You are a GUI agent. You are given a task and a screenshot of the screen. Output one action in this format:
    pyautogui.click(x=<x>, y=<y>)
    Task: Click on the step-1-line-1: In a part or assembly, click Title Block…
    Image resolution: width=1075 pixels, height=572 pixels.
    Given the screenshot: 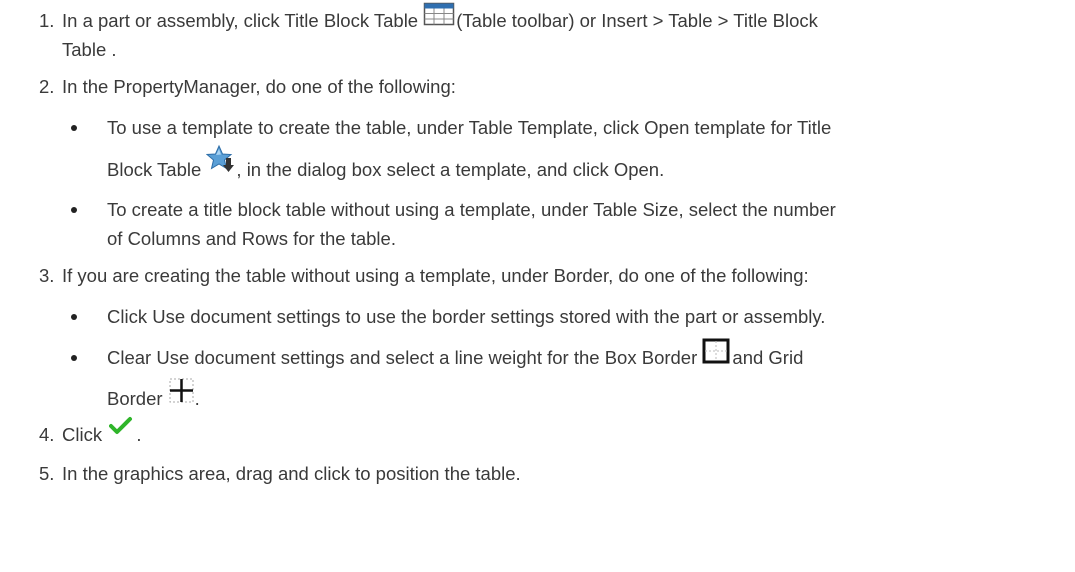 What is the action you would take?
    pyautogui.click(x=440, y=17)
    